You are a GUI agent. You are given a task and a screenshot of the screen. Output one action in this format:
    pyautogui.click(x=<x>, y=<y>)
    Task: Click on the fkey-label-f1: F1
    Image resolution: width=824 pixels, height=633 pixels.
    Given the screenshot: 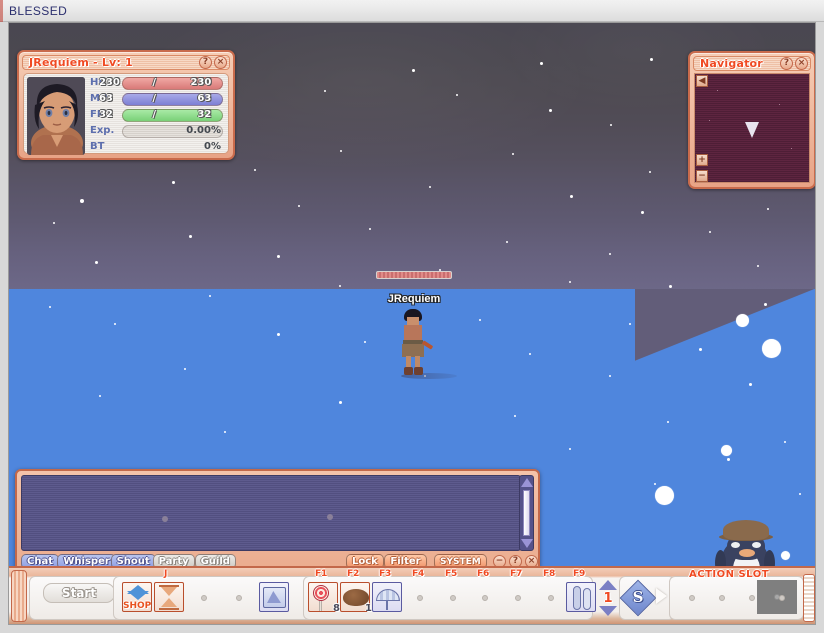 What is the action you would take?
    pyautogui.click(x=321, y=574)
    